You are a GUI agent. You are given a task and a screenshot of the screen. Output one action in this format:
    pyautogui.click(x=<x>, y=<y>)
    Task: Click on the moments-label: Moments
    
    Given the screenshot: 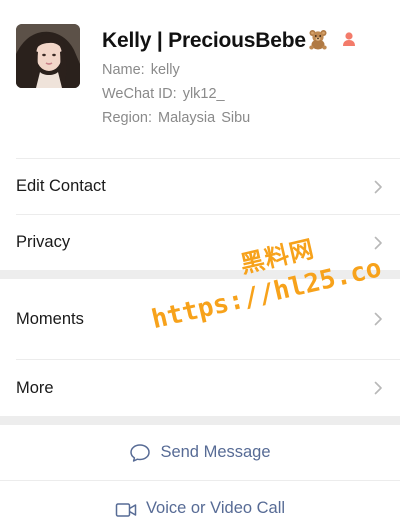 What is the action you would take?
    pyautogui.click(x=50, y=318)
    